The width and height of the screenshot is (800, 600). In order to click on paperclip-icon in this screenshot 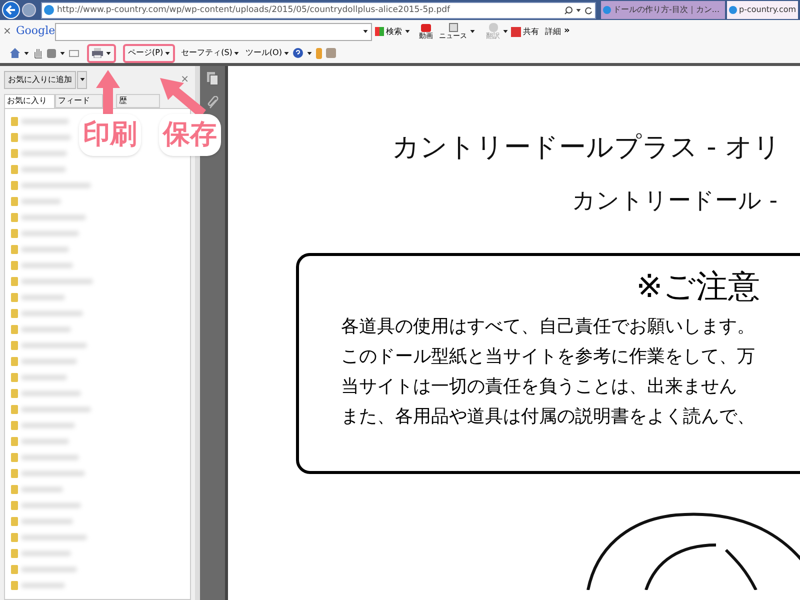, I will do `click(212, 103)`.